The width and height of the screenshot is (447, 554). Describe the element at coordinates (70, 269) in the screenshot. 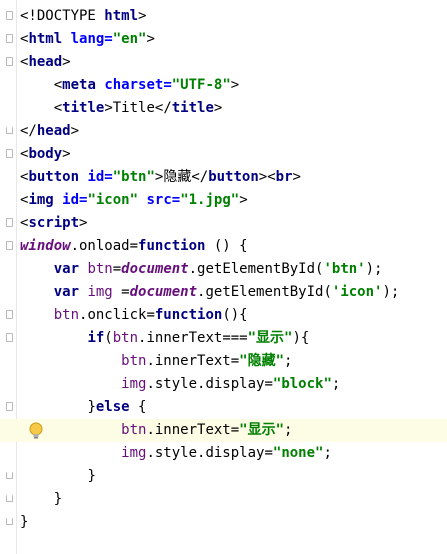

I see `code-token: var` at that location.